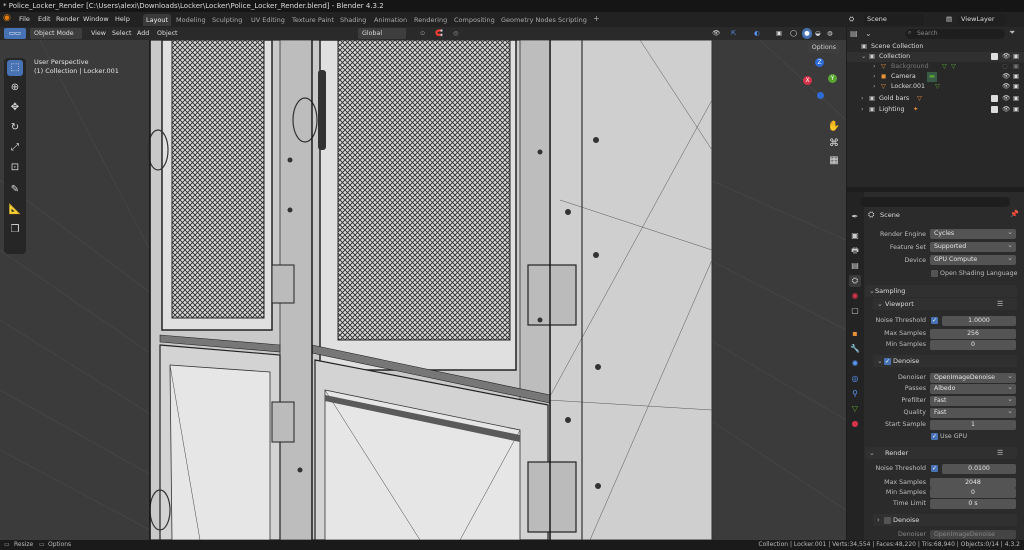  Describe the element at coordinates (456, 33) in the screenshot. I see `proportional-edit-icon: ◎` at that location.